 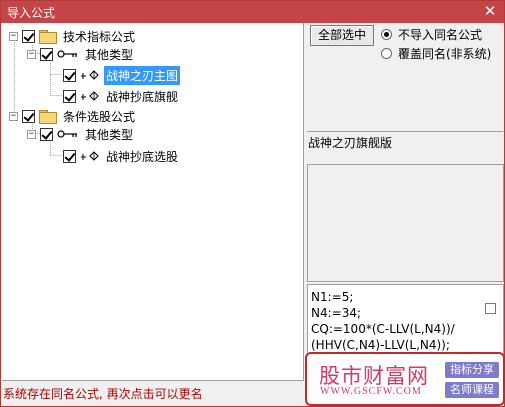 What do you see at coordinates (472, 370) in the screenshot?
I see `watermark-tag: 指标分享` at bounding box center [472, 370].